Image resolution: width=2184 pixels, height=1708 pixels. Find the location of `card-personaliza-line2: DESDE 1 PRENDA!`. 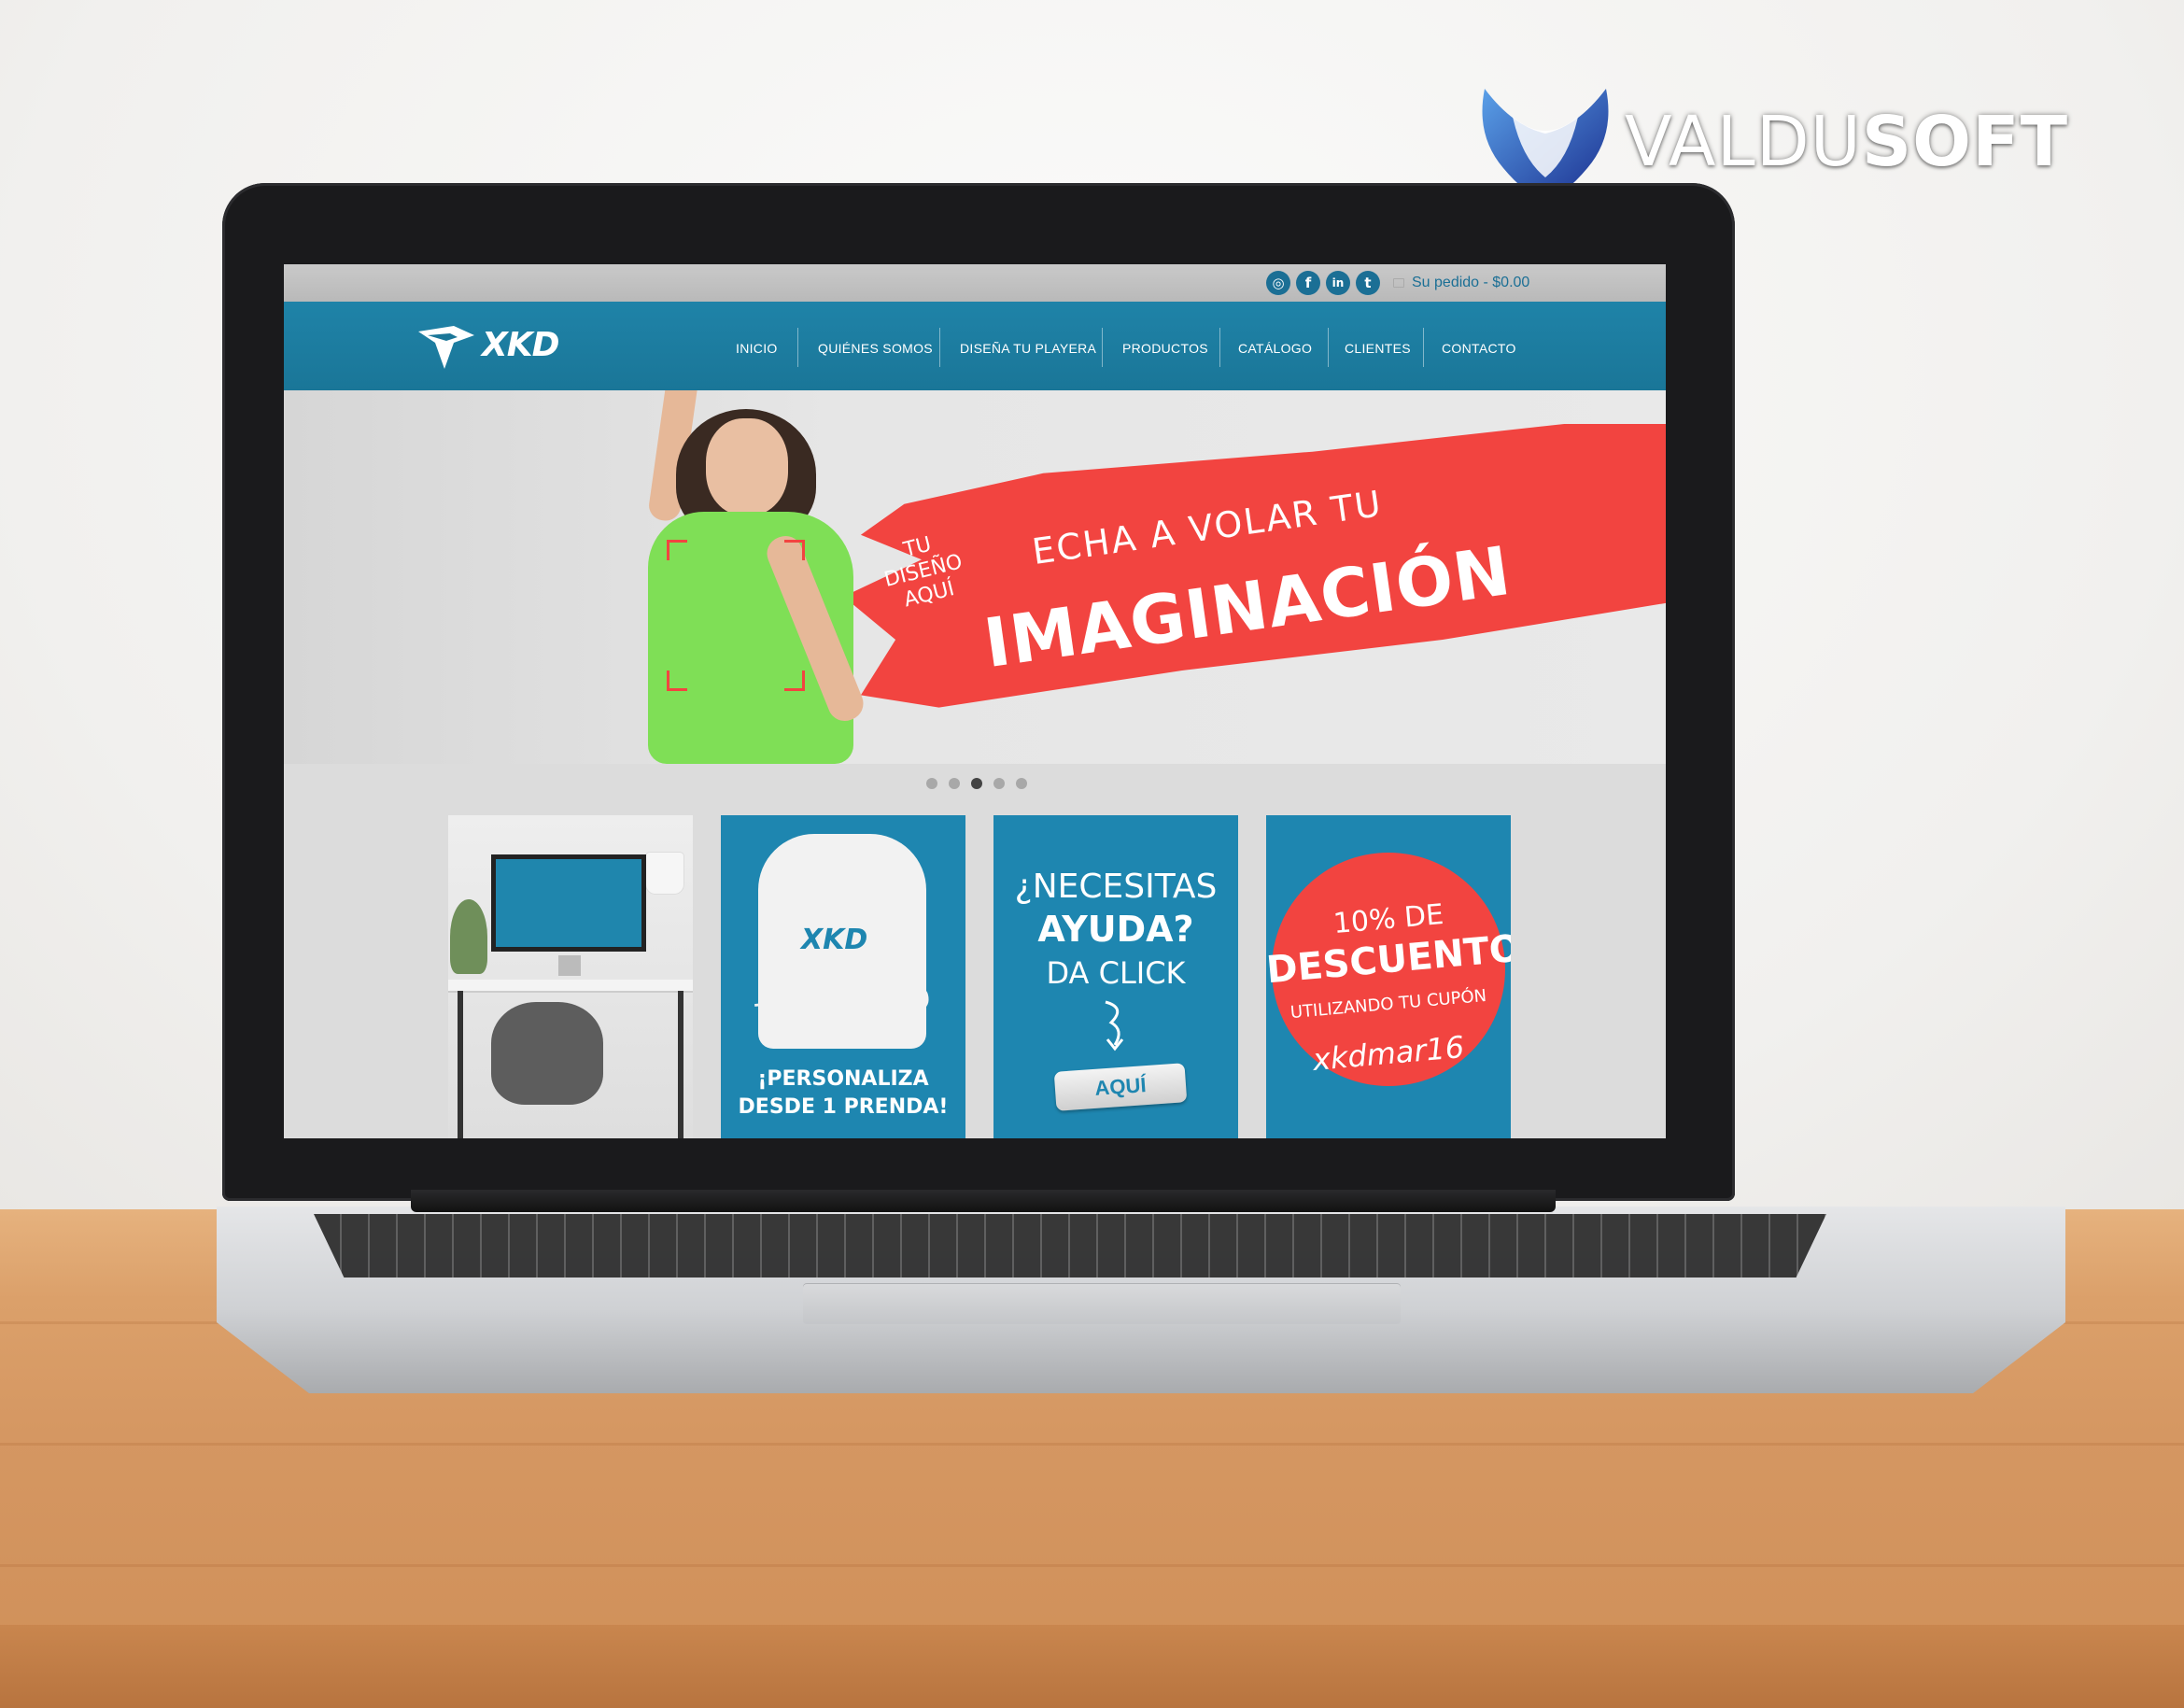

card-personaliza-line2: DESDE 1 PRENDA! is located at coordinates (843, 1107).